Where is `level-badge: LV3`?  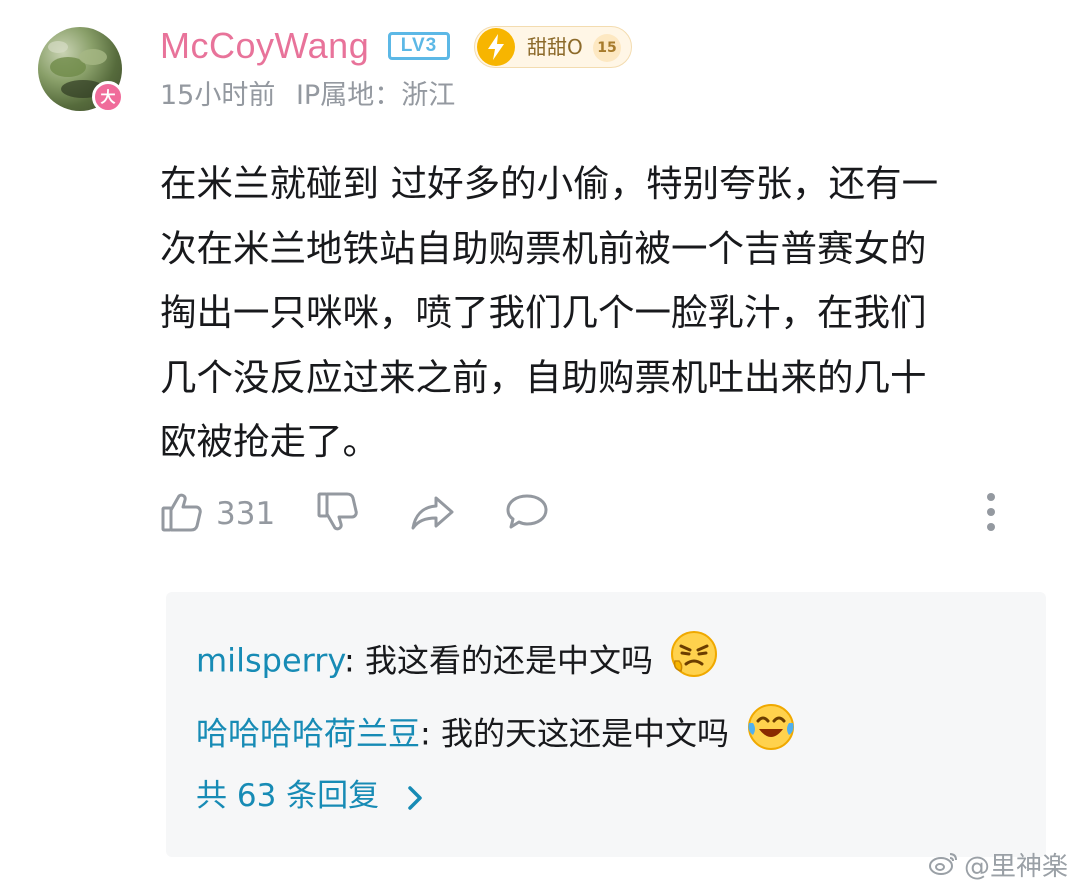
level-badge: LV3 is located at coordinates (419, 46).